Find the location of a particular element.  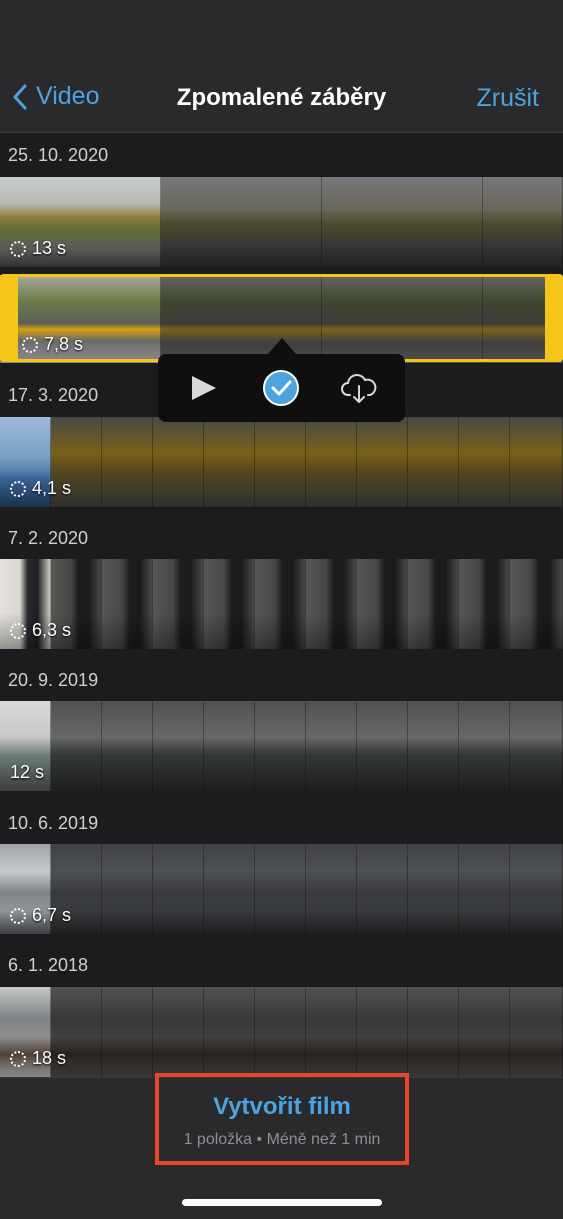

create-movie-button: Vytvořit film is located at coordinates (282, 1107).